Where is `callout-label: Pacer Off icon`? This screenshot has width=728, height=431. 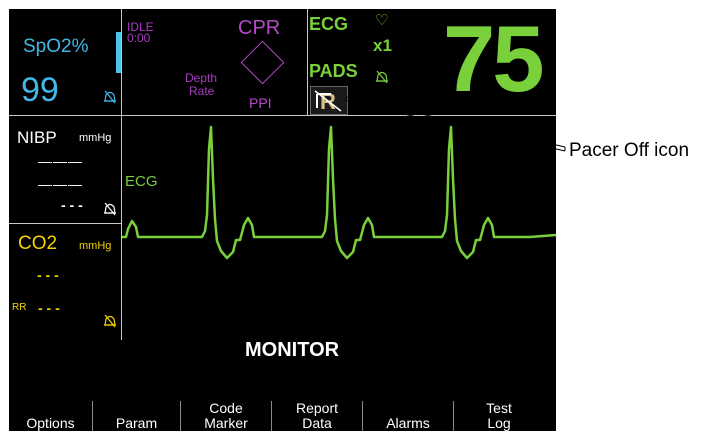
callout-label: Pacer Off icon is located at coordinates (629, 150).